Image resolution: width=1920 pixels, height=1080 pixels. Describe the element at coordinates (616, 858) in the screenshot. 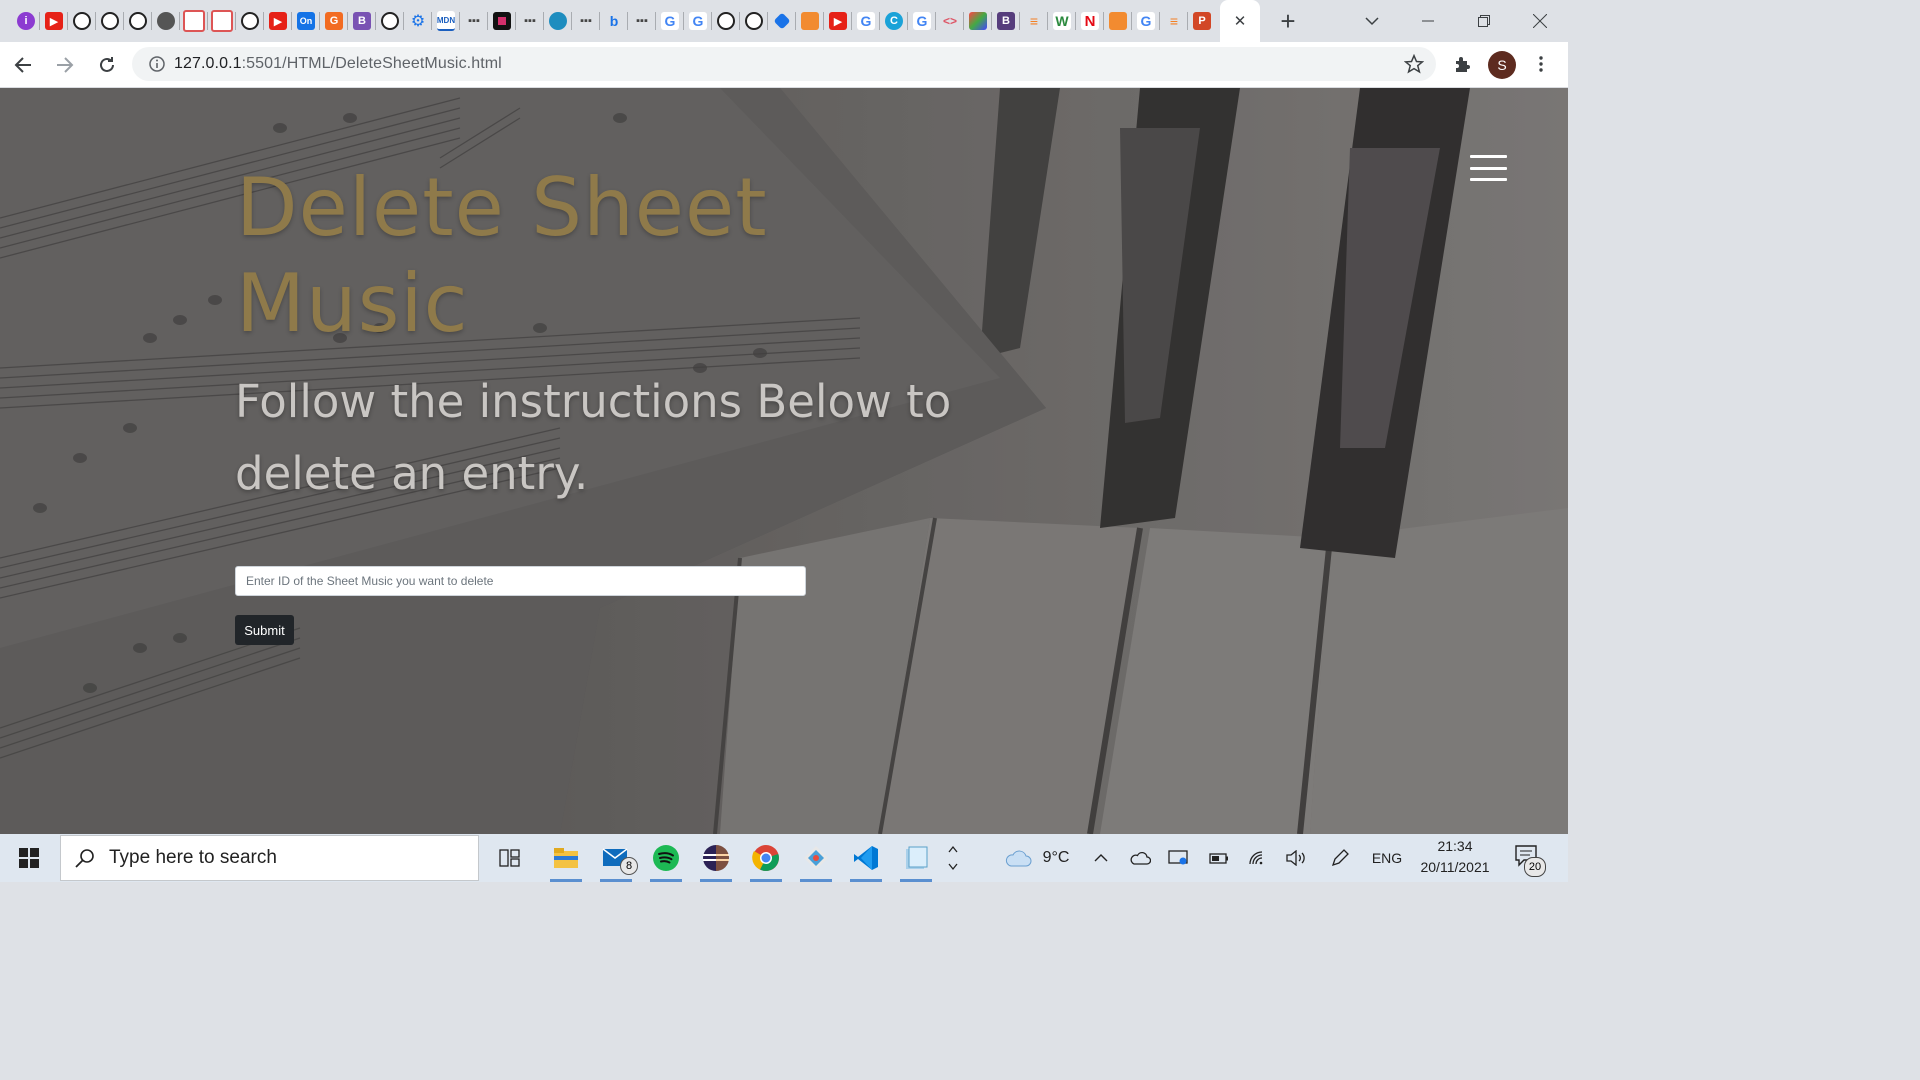

I see `mail-icon: 8` at that location.